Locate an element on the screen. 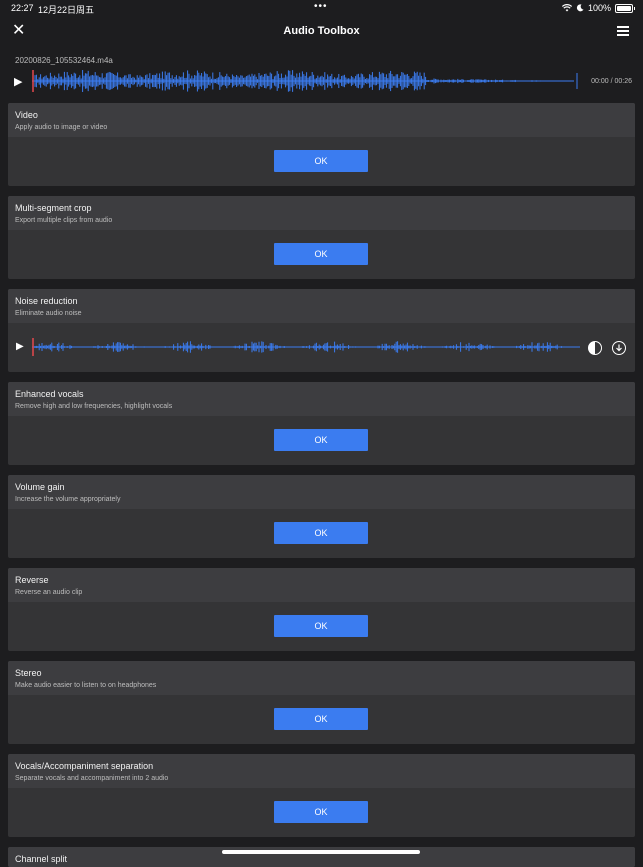 This screenshot has height=867, width=643. file-name: 20200826_105532464.m4a is located at coordinates (64, 60).